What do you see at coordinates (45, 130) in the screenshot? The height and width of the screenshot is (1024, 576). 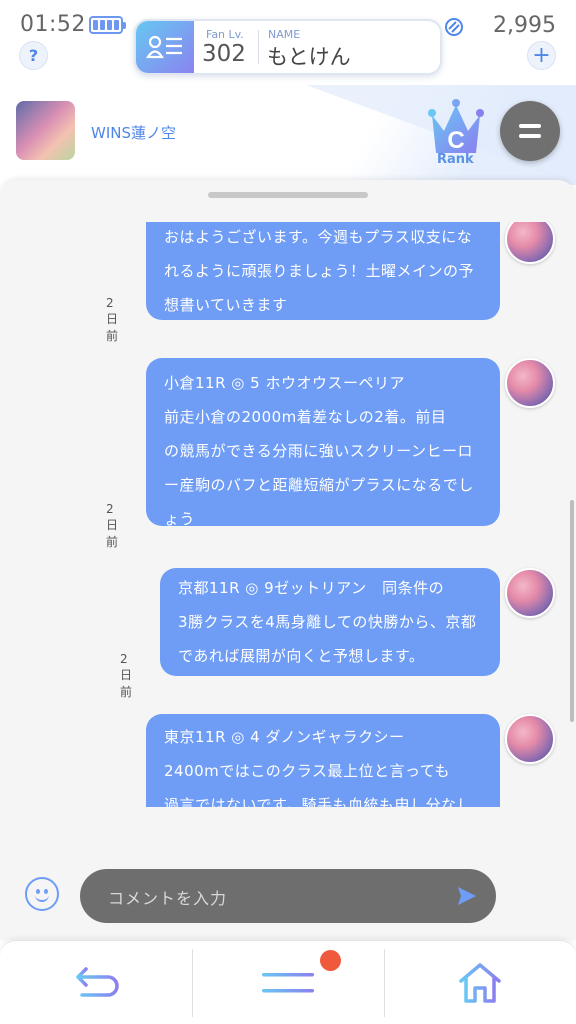 I see `room-avatar` at bounding box center [45, 130].